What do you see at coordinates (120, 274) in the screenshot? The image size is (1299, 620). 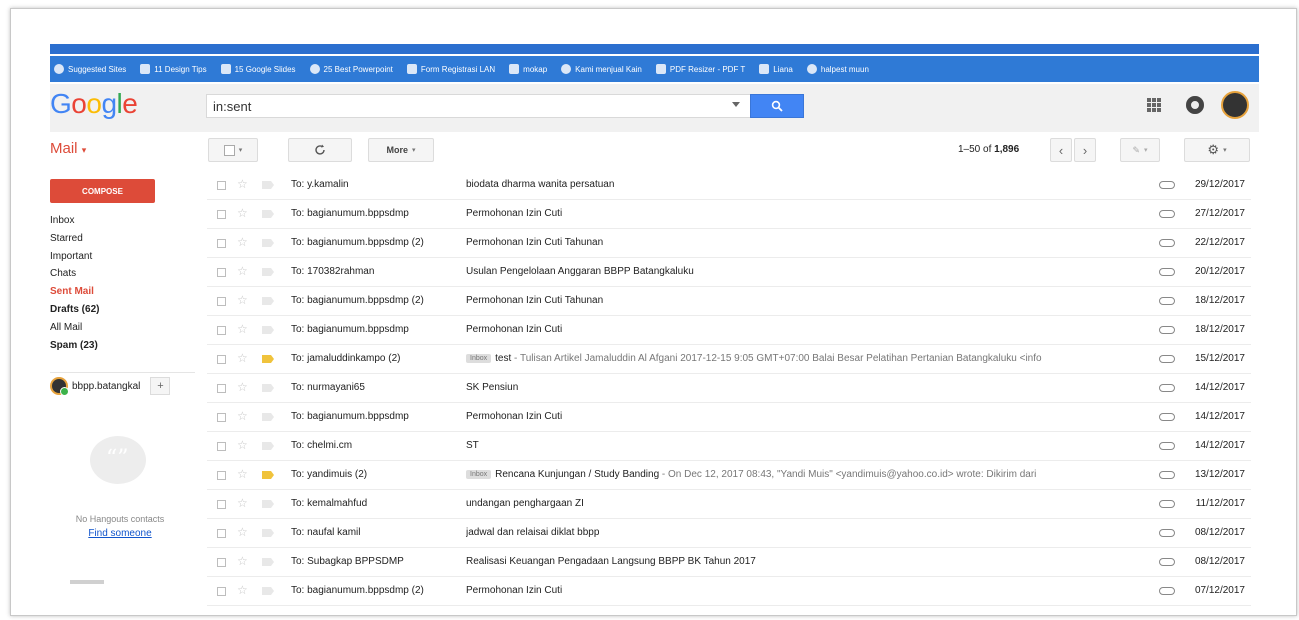 I see `sidebar-item-chats: Chats` at bounding box center [120, 274].